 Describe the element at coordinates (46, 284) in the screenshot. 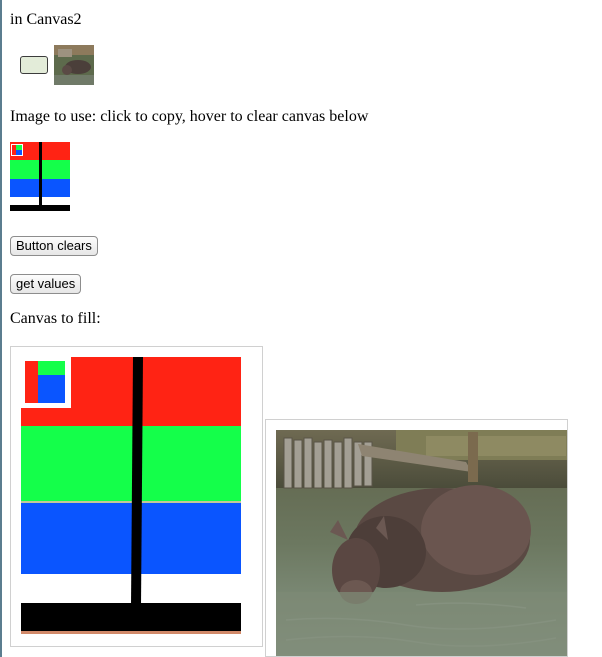

I see `get-values-button: get values` at that location.